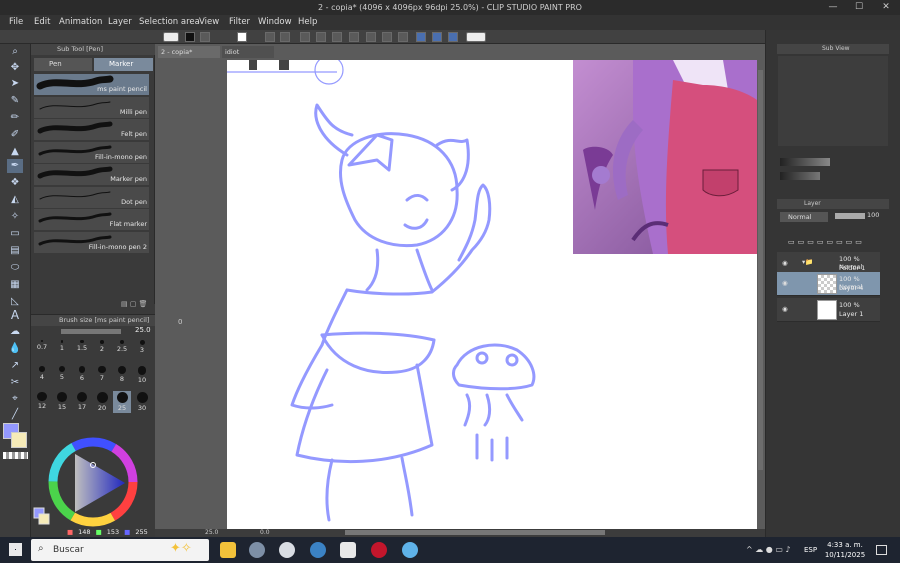 Image resolution: width=900 pixels, height=563 pixels. Describe the element at coordinates (826, 242) in the screenshot. I see `layer-tool-icons: ▭▭▭▭▭▭▭▭` at that location.